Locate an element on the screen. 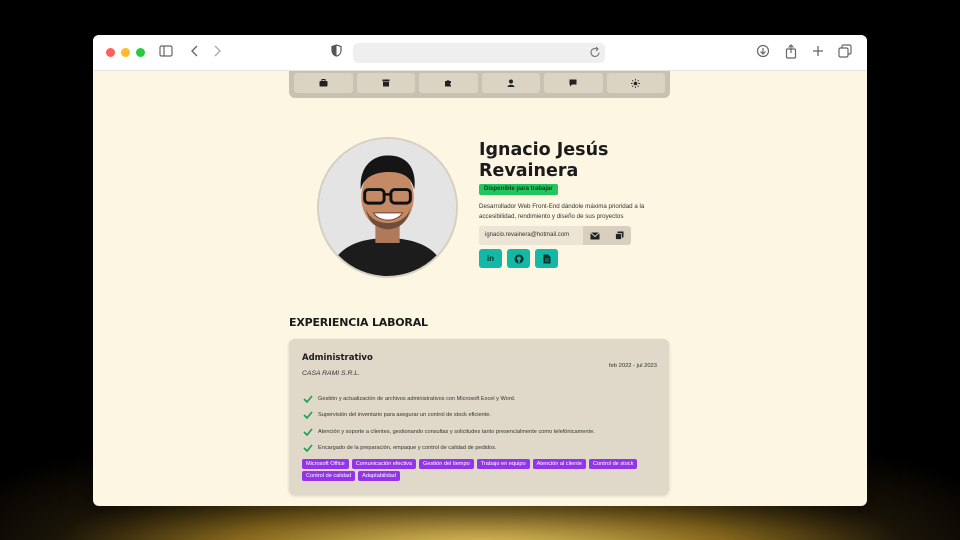 The height and width of the screenshot is (540, 960). puzzle-icon is located at coordinates (448, 83).